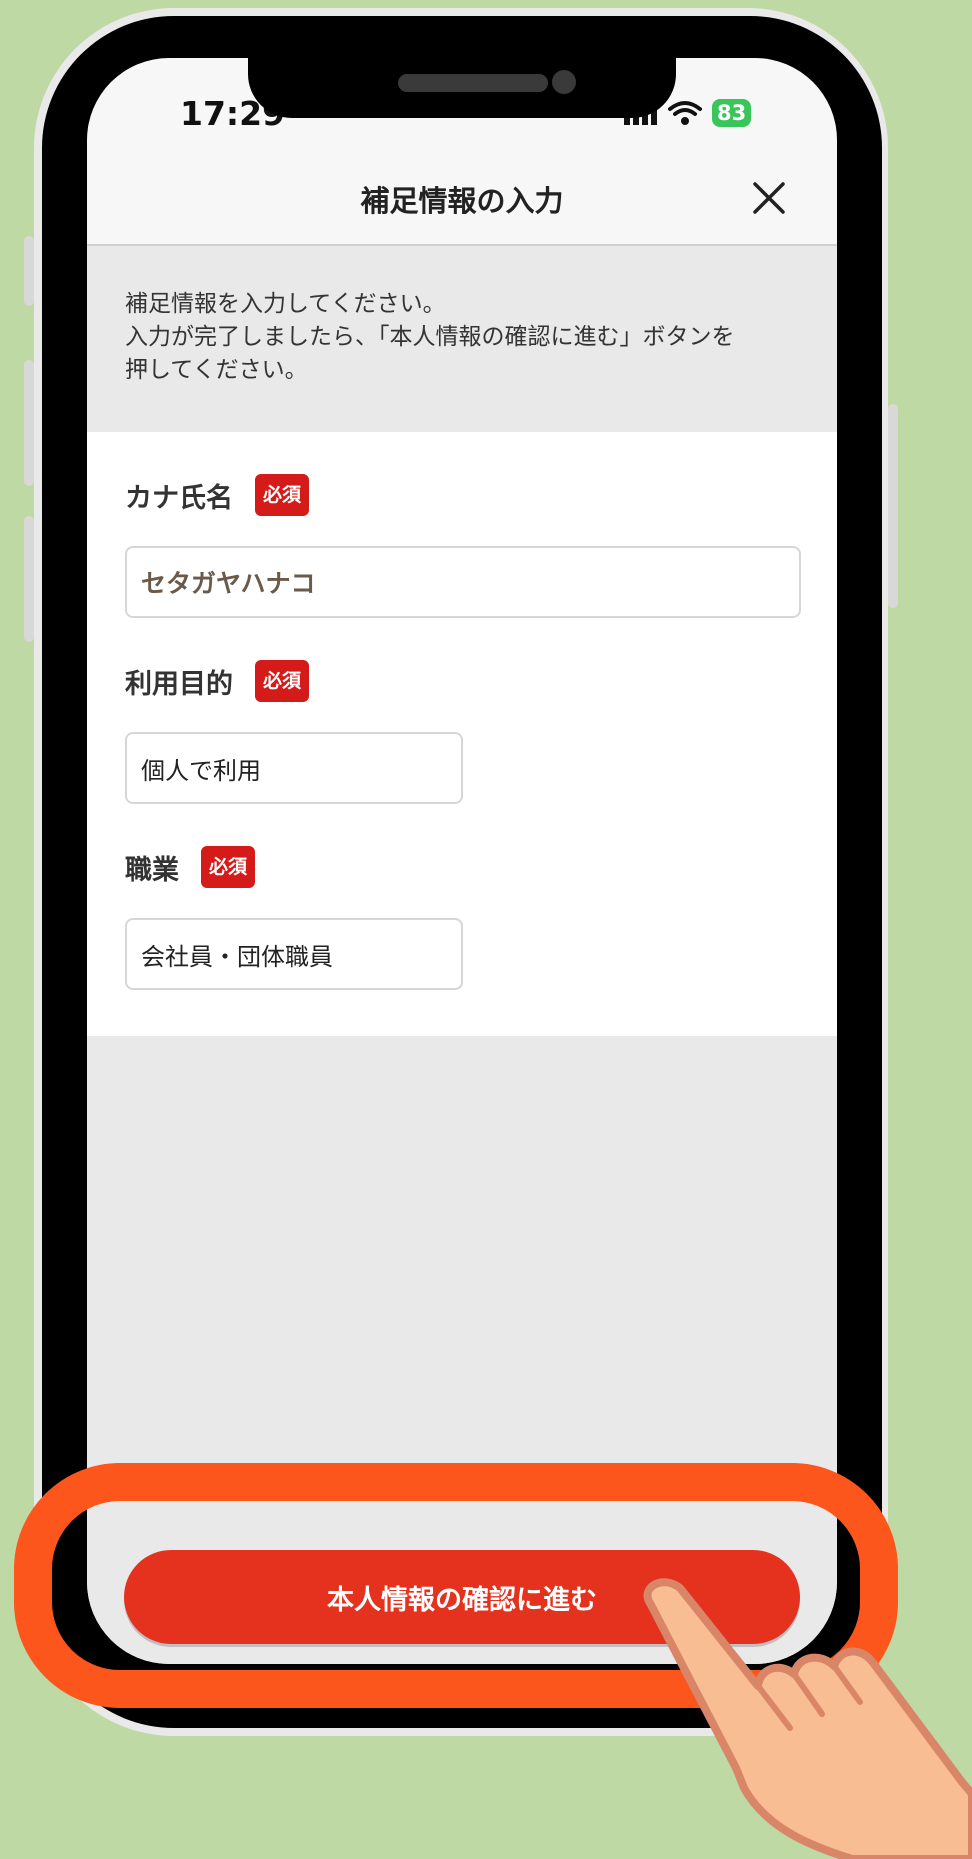 Image resolution: width=972 pixels, height=1859 pixels. Describe the element at coordinates (732, 113) in the screenshot. I see `battery-icon: 83` at that location.